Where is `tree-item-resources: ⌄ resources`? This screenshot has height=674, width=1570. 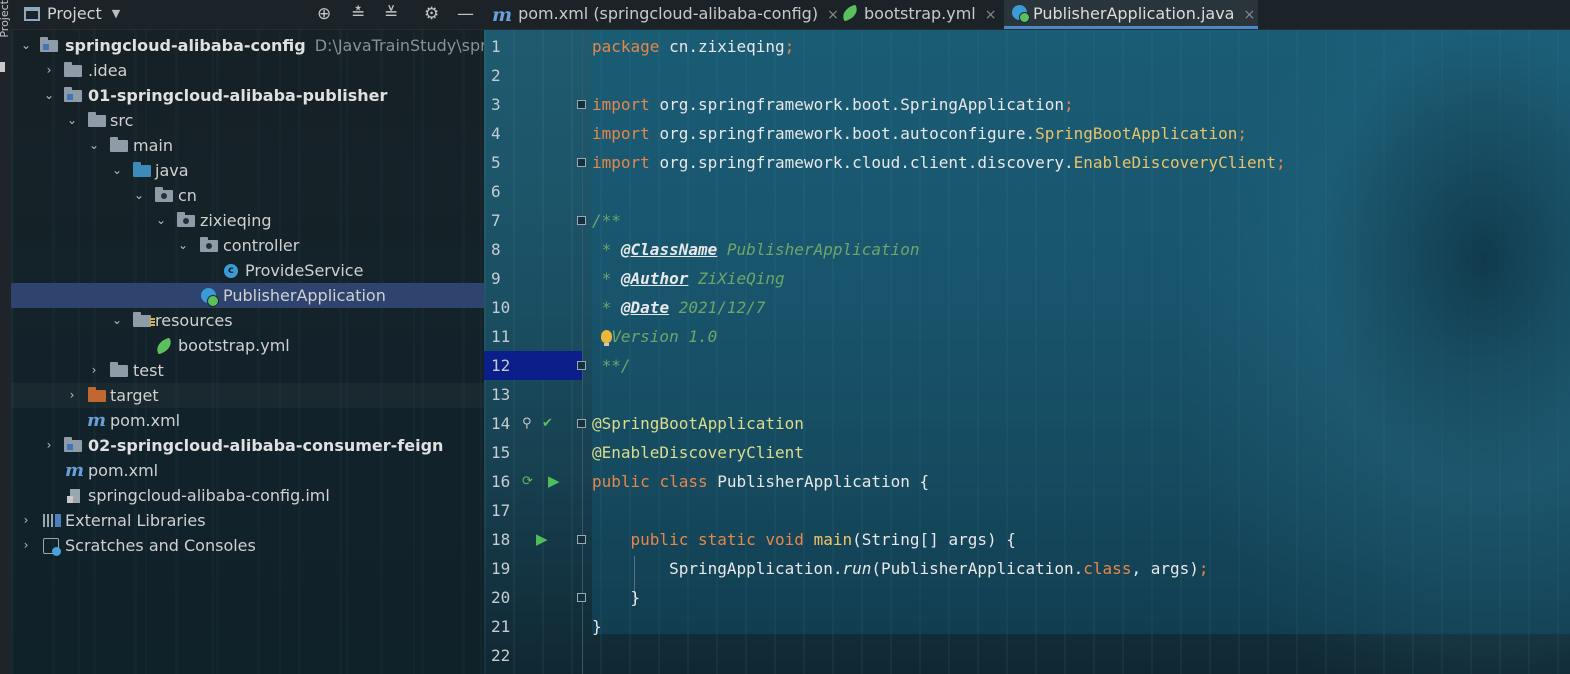 tree-item-resources: ⌄ resources is located at coordinates (247, 320).